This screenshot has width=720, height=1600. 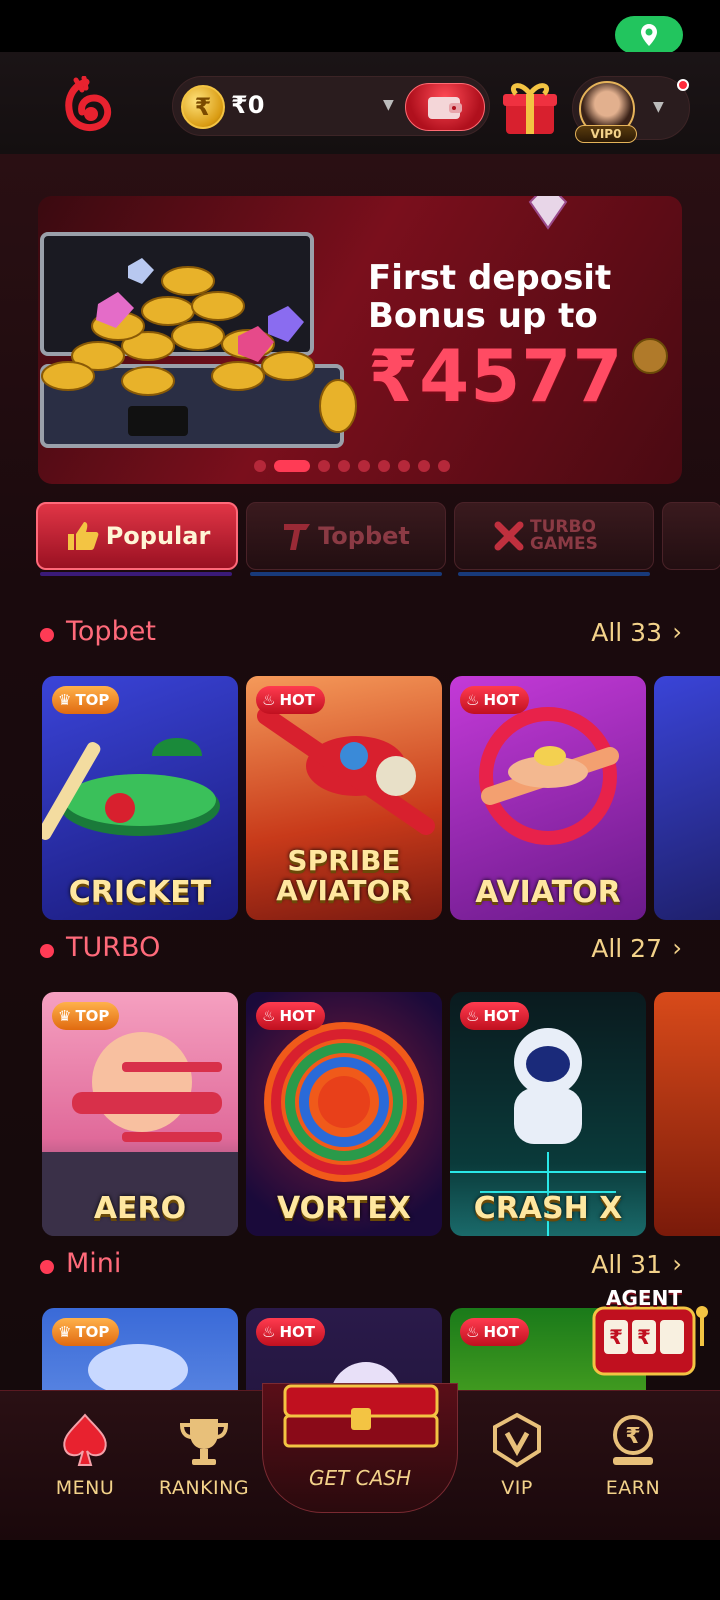 What do you see at coordinates (633, 1488) in the screenshot?
I see `nav-label: EARN` at bounding box center [633, 1488].